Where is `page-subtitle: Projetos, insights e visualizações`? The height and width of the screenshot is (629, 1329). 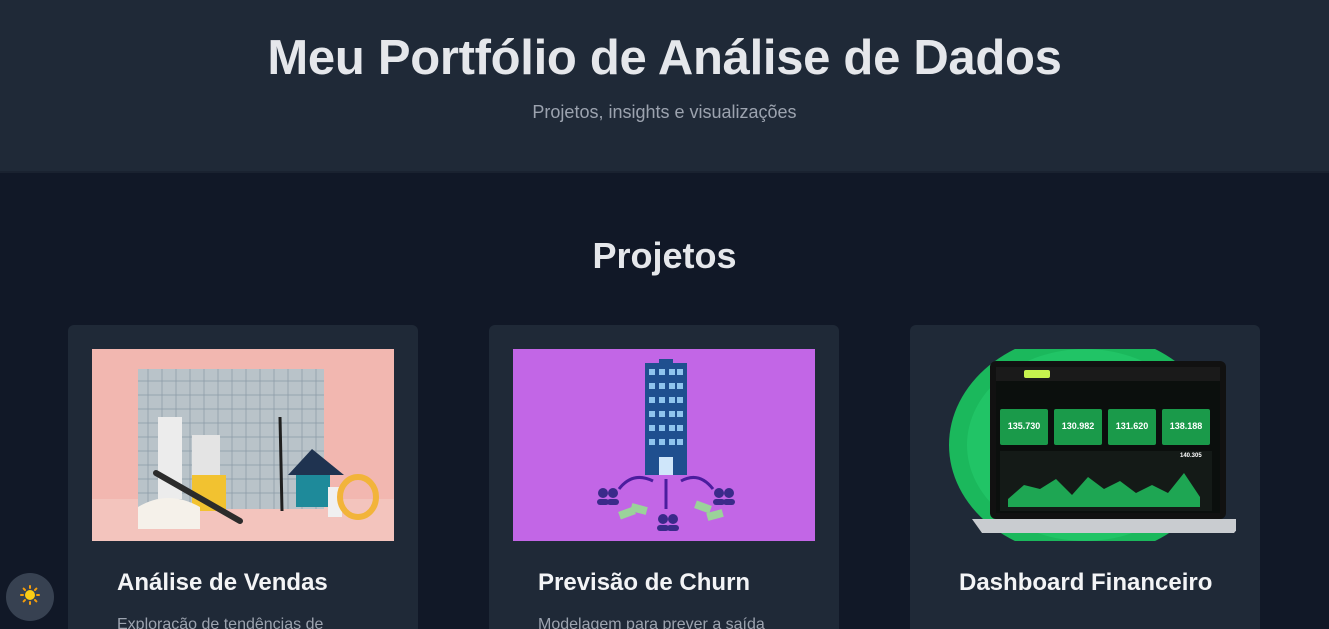 page-subtitle: Projetos, insights e visualizações is located at coordinates (664, 112).